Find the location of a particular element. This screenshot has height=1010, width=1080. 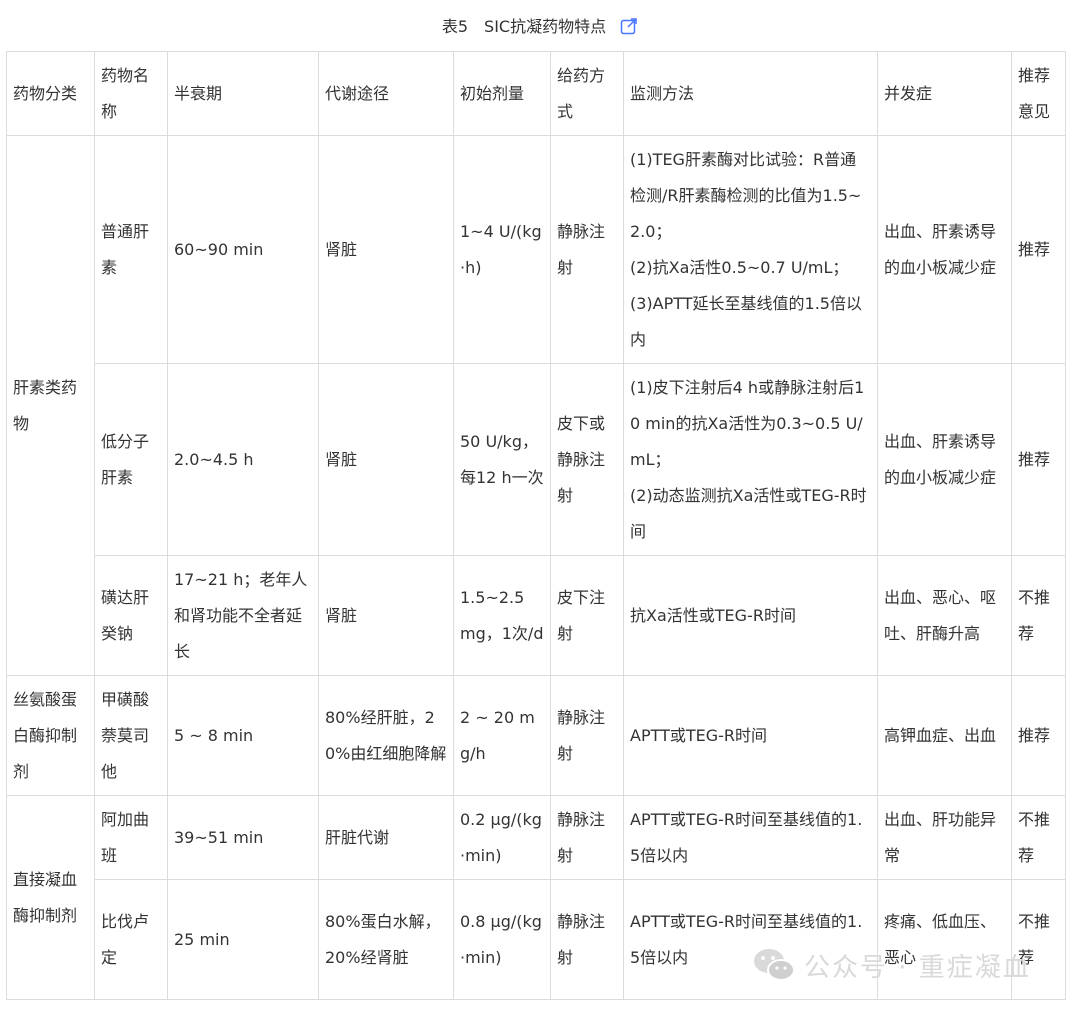

table-cell: 39~51 min is located at coordinates (243, 837).